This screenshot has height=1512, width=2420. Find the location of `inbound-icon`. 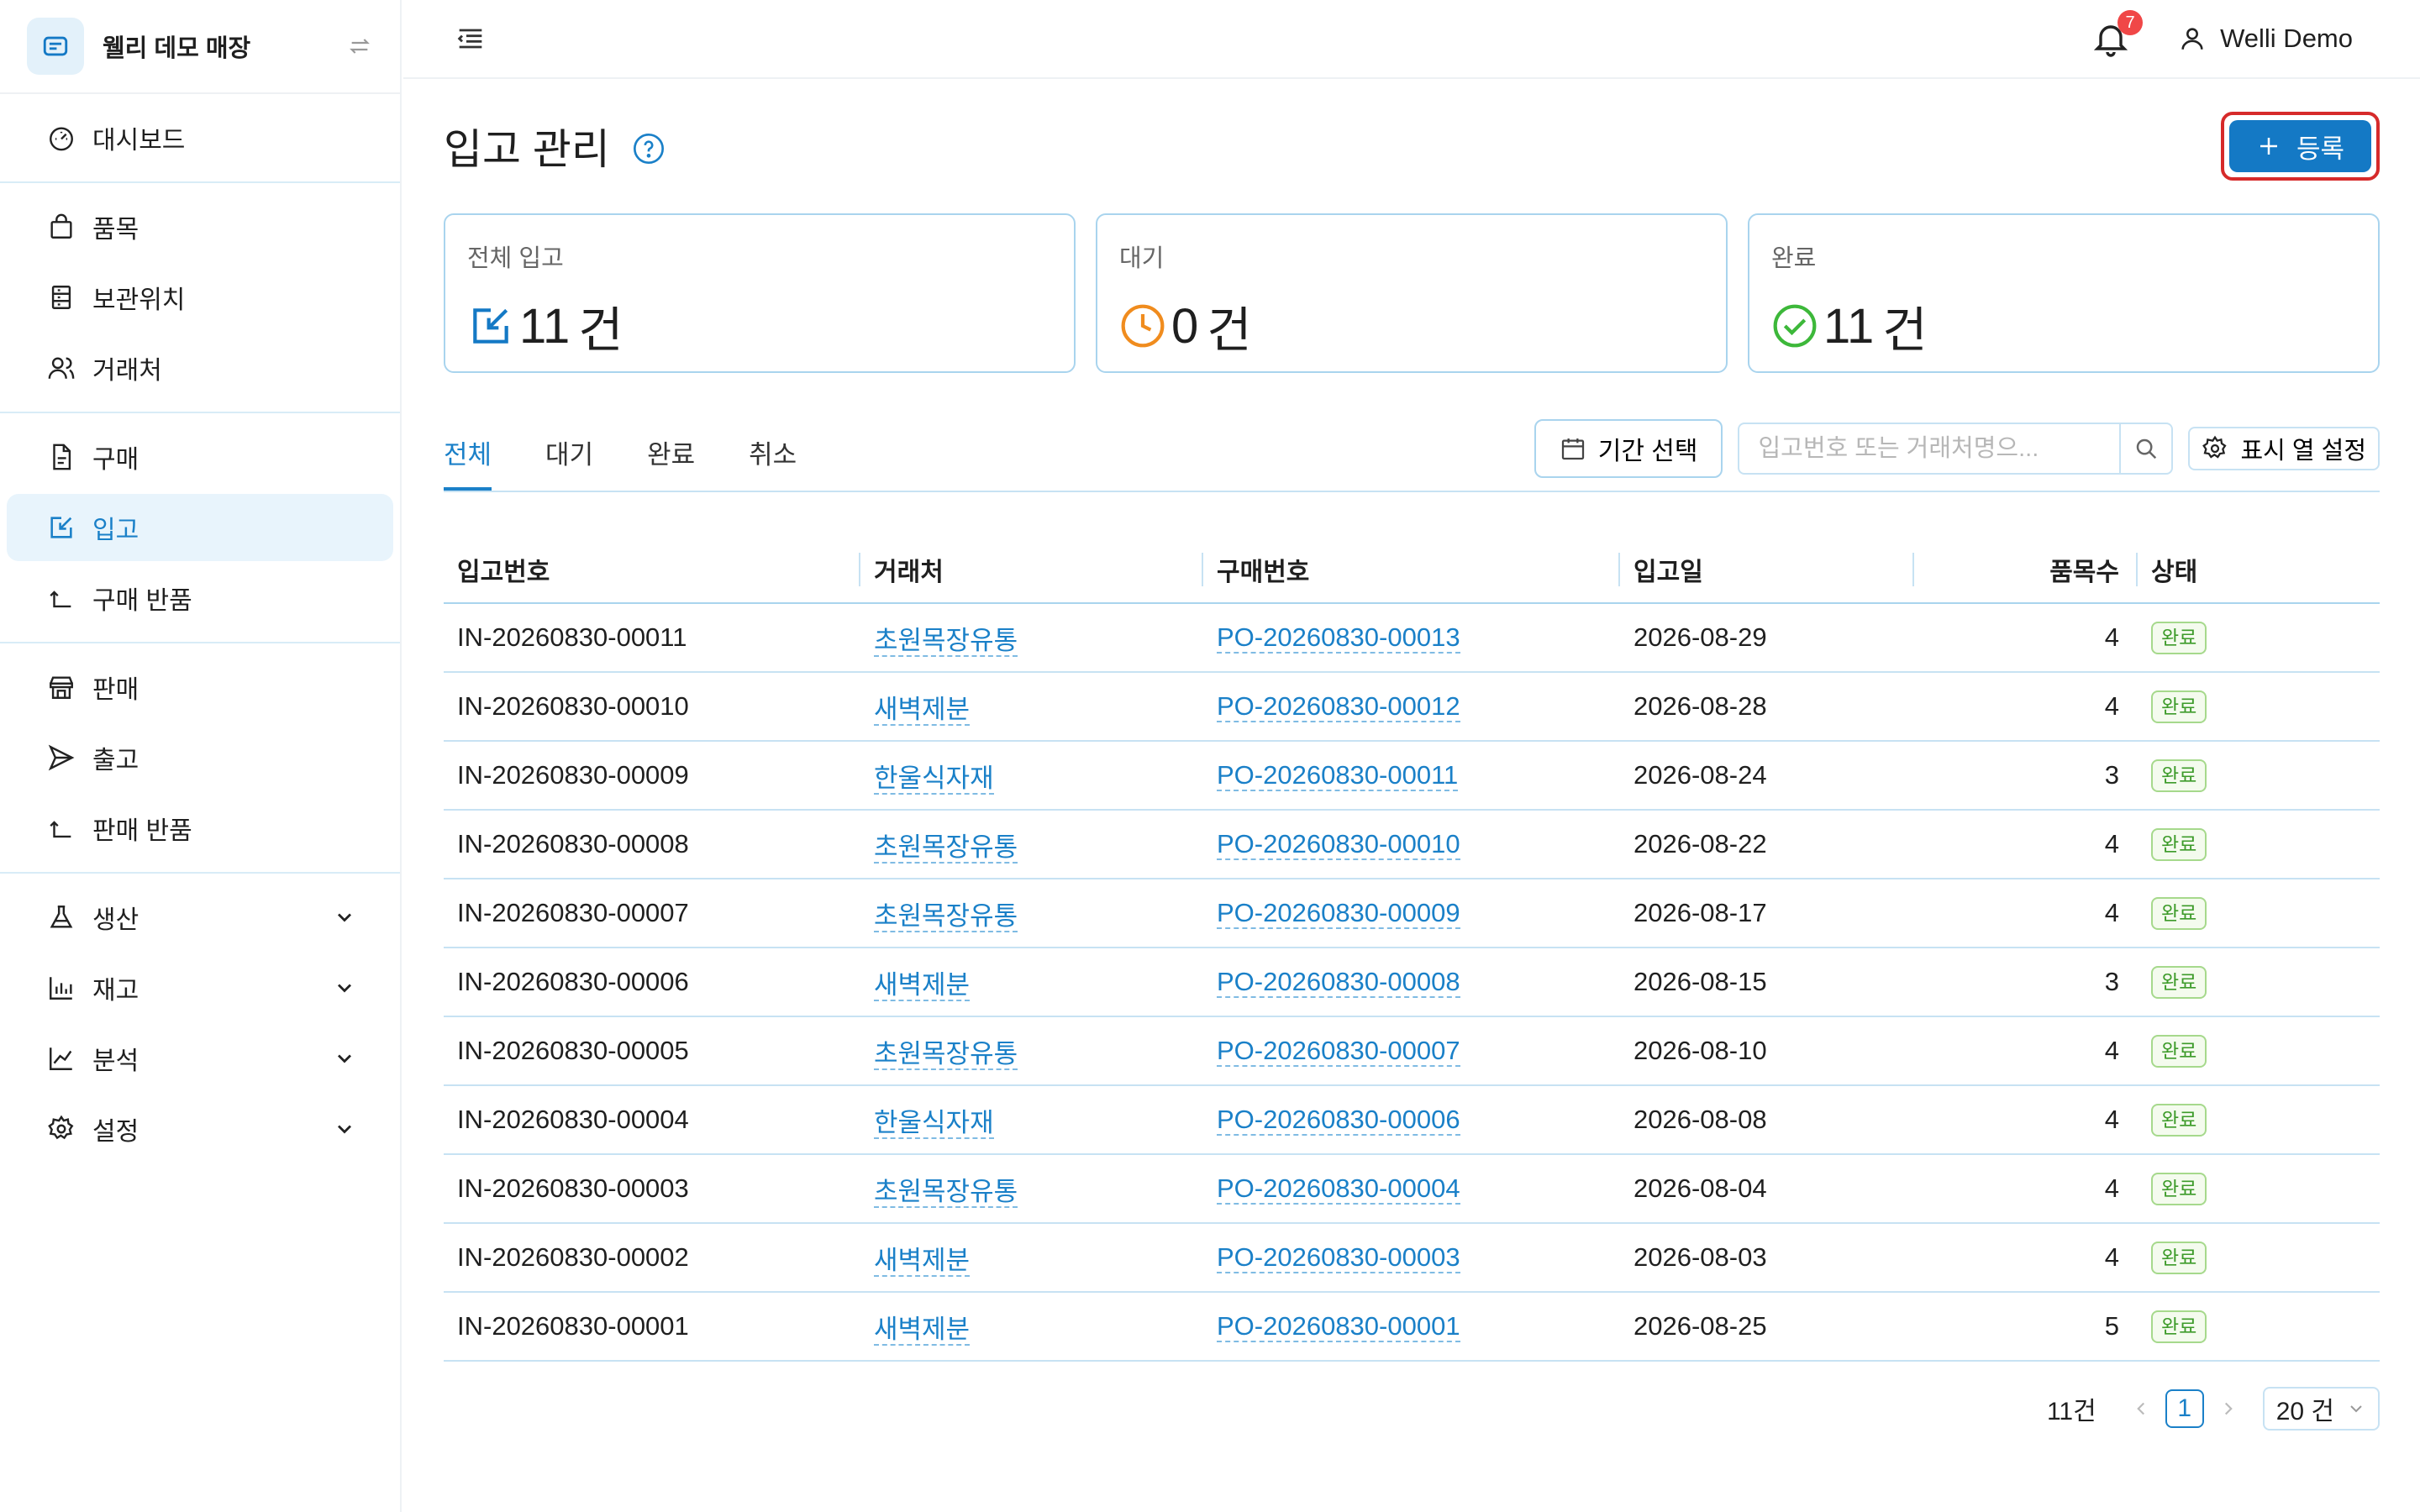

inbound-icon is located at coordinates (61, 527).